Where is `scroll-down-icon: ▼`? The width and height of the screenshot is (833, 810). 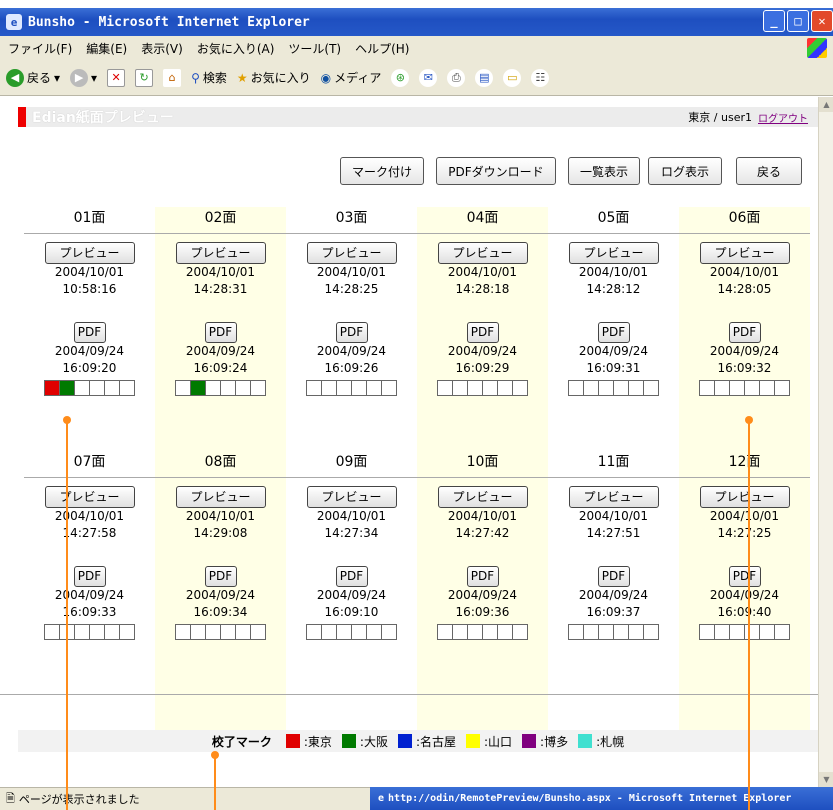 scroll-down-icon: ▼ is located at coordinates (826, 779).